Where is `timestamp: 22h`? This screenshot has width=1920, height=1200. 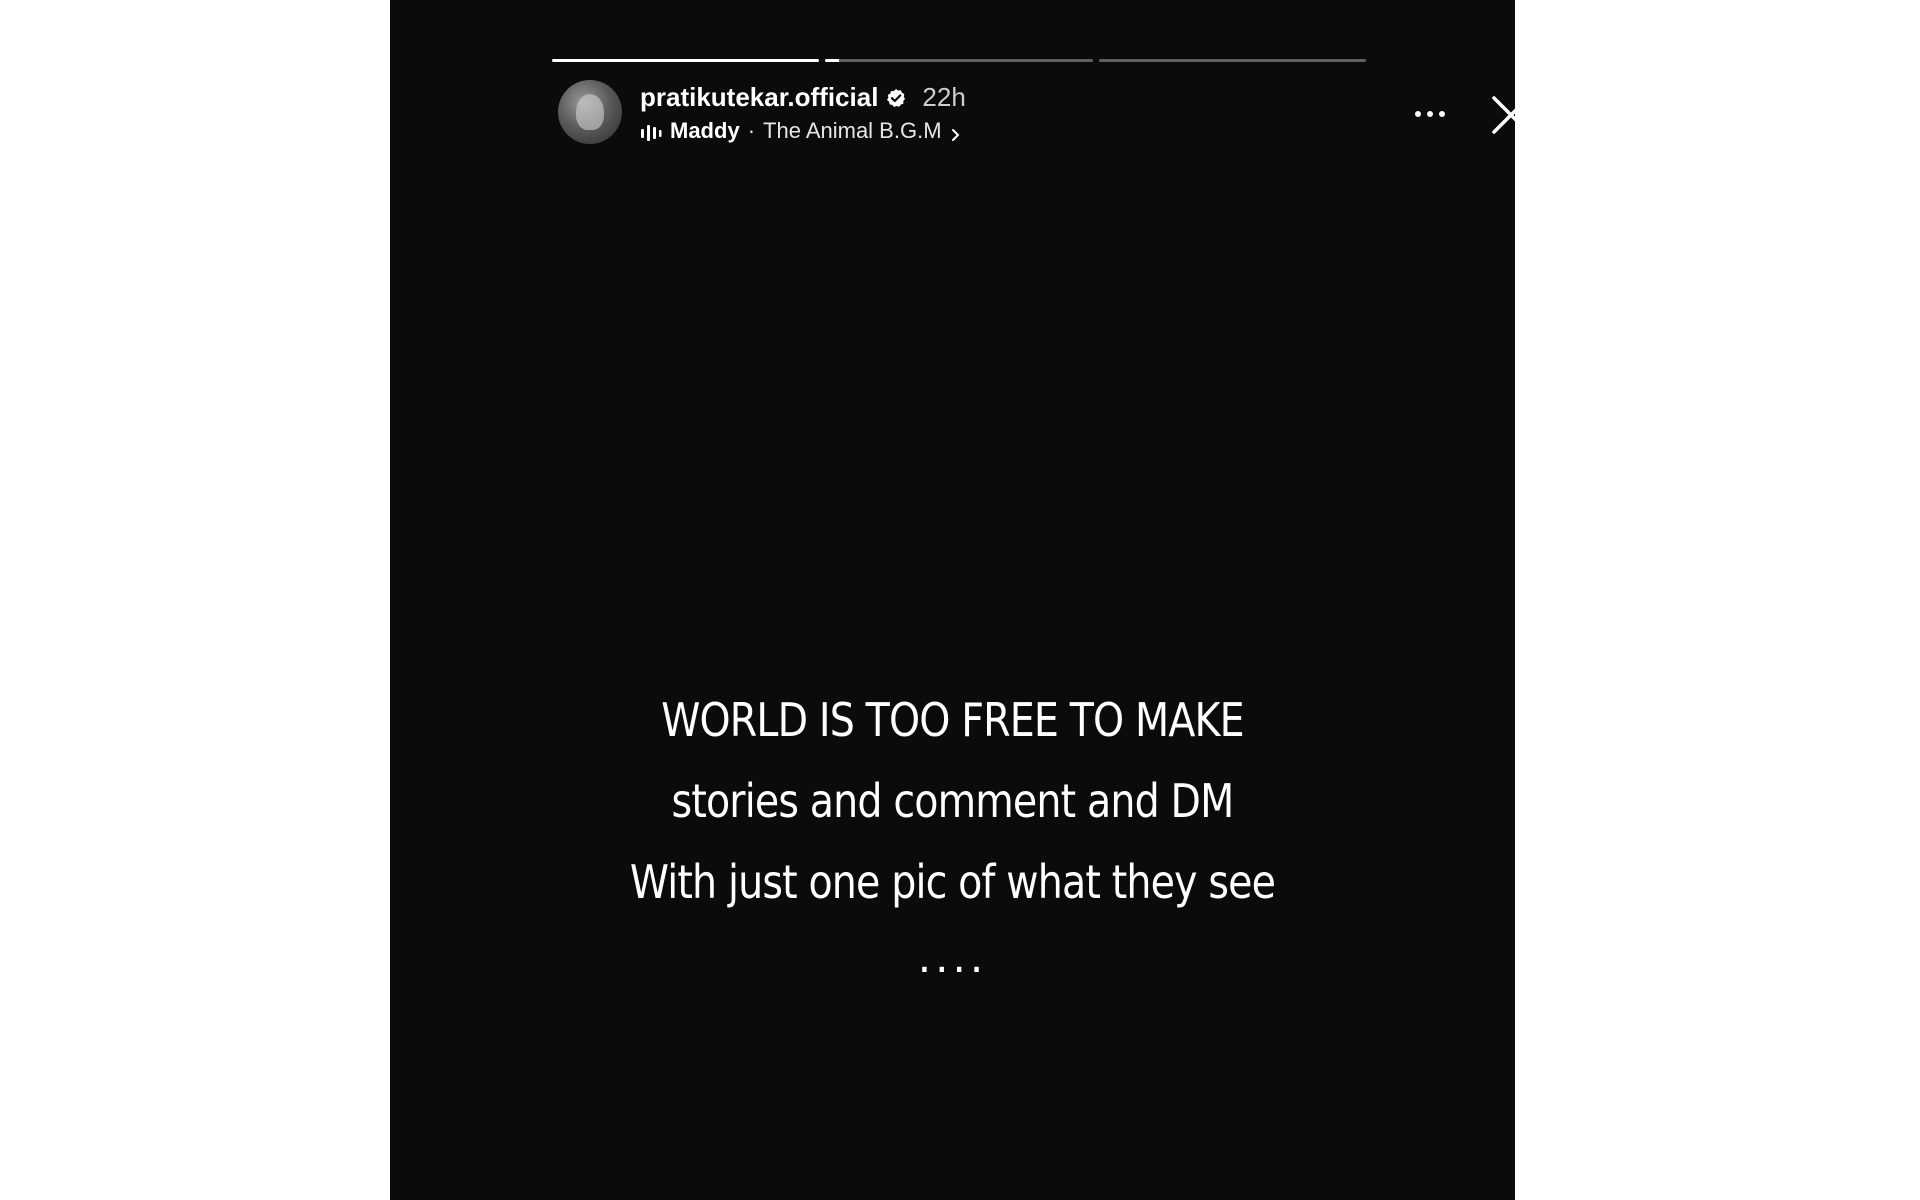
timestamp: 22h is located at coordinates (944, 97).